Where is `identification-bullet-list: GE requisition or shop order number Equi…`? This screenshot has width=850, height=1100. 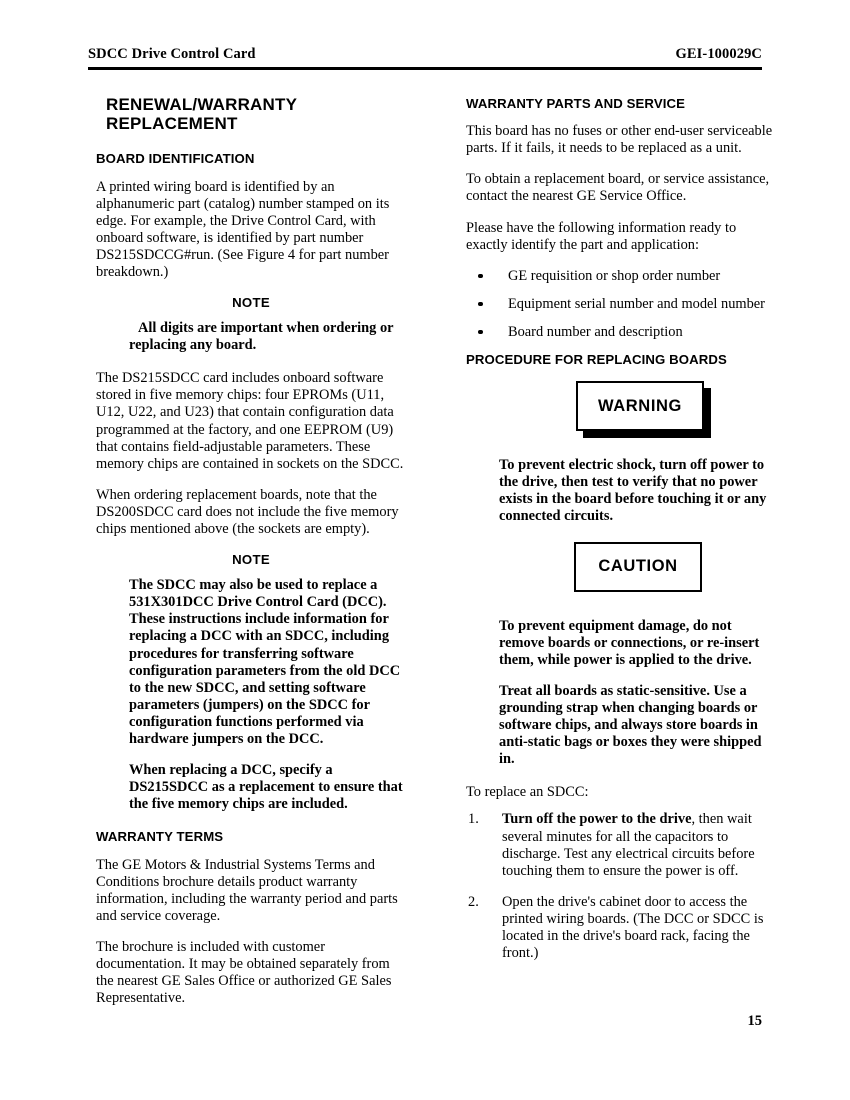
identification-bullet-list: GE requisition or shop order number Equi… is located at coordinates (621, 304).